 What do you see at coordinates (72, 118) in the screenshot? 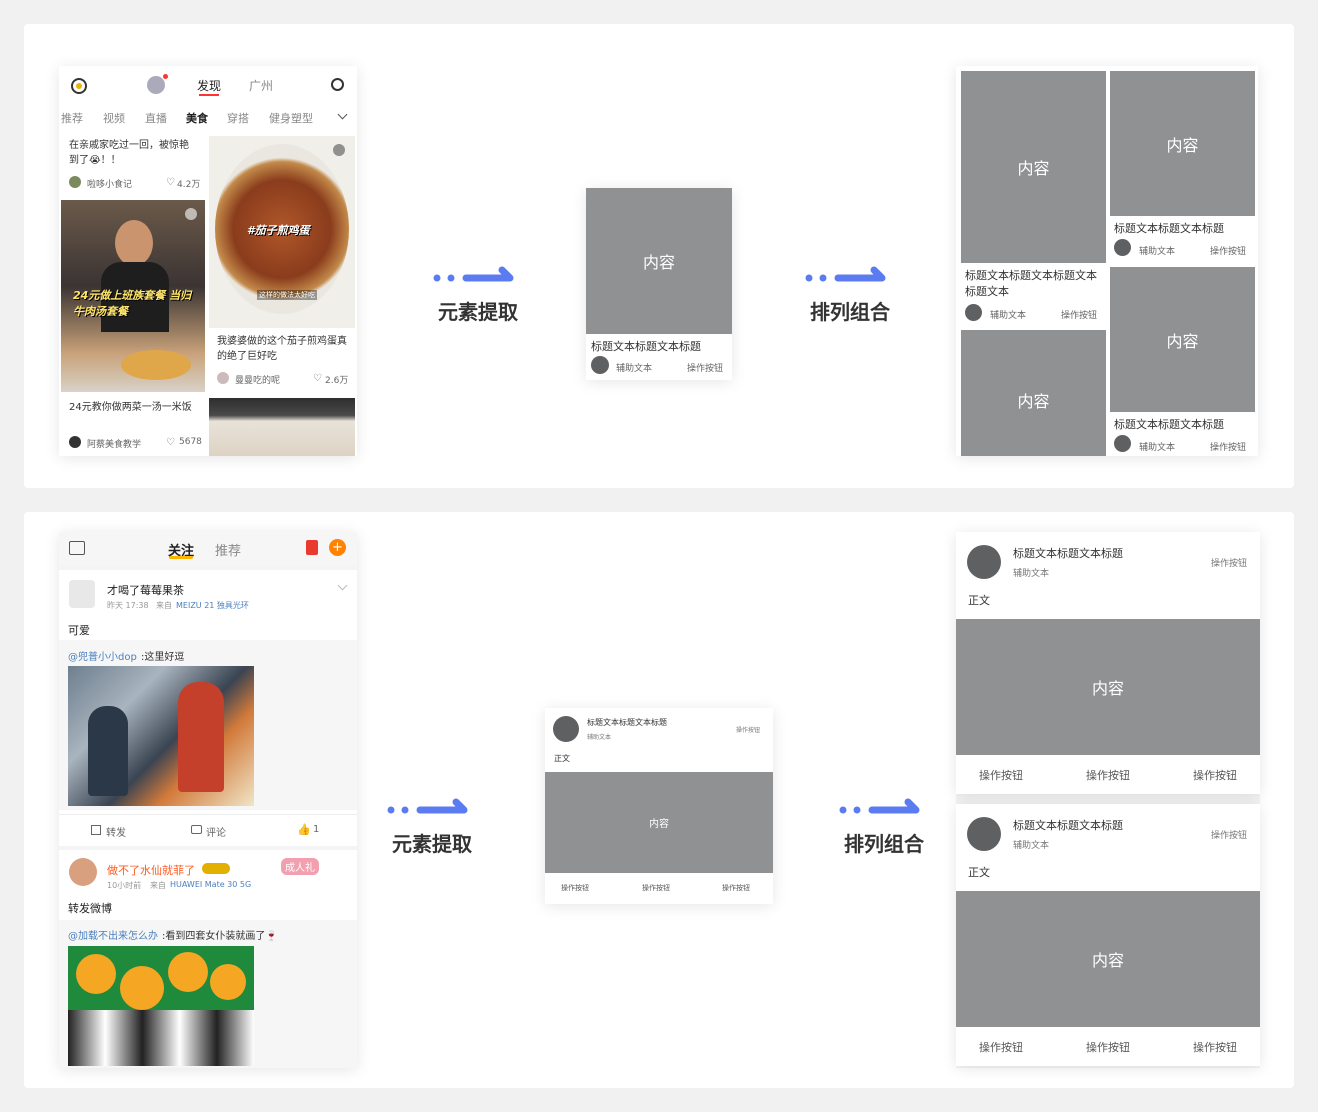
I see `category-recommend: 推荐` at bounding box center [72, 118].